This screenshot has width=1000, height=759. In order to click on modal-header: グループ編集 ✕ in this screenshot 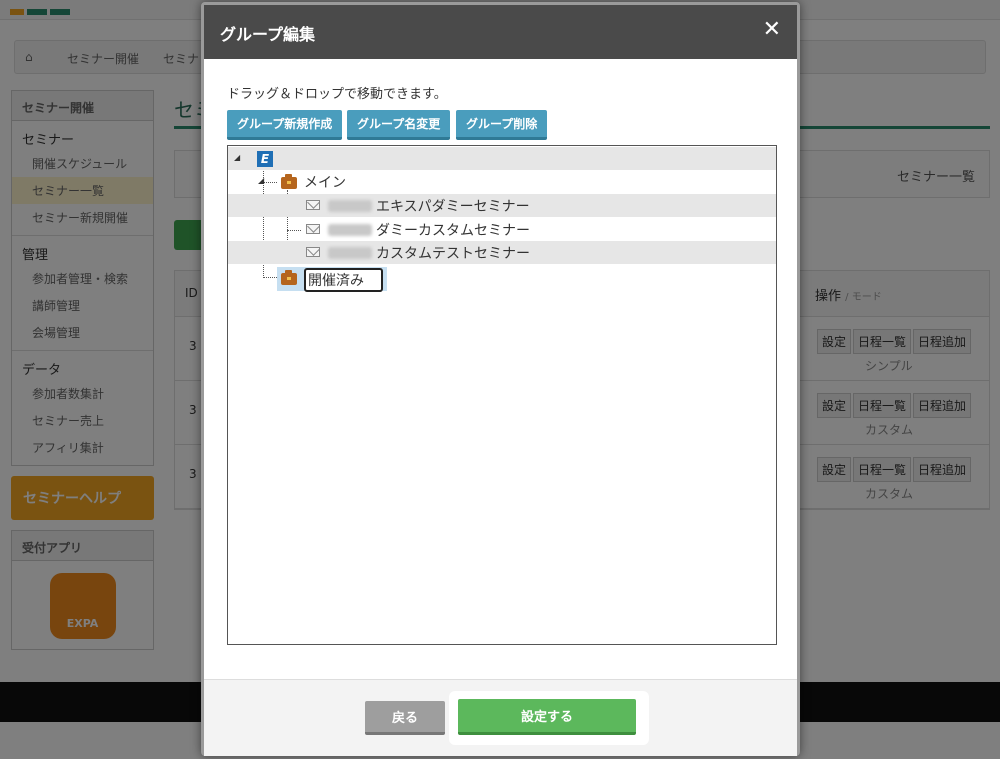, I will do `click(500, 32)`.